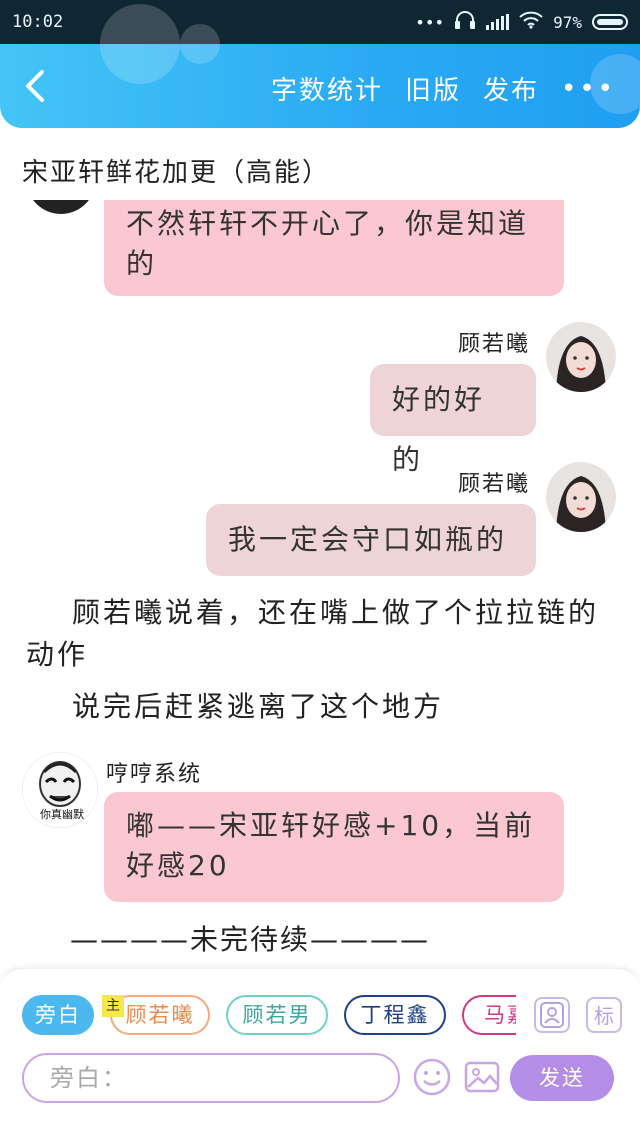  I want to click on avatar-caption: 你真幽默, so click(62, 814).